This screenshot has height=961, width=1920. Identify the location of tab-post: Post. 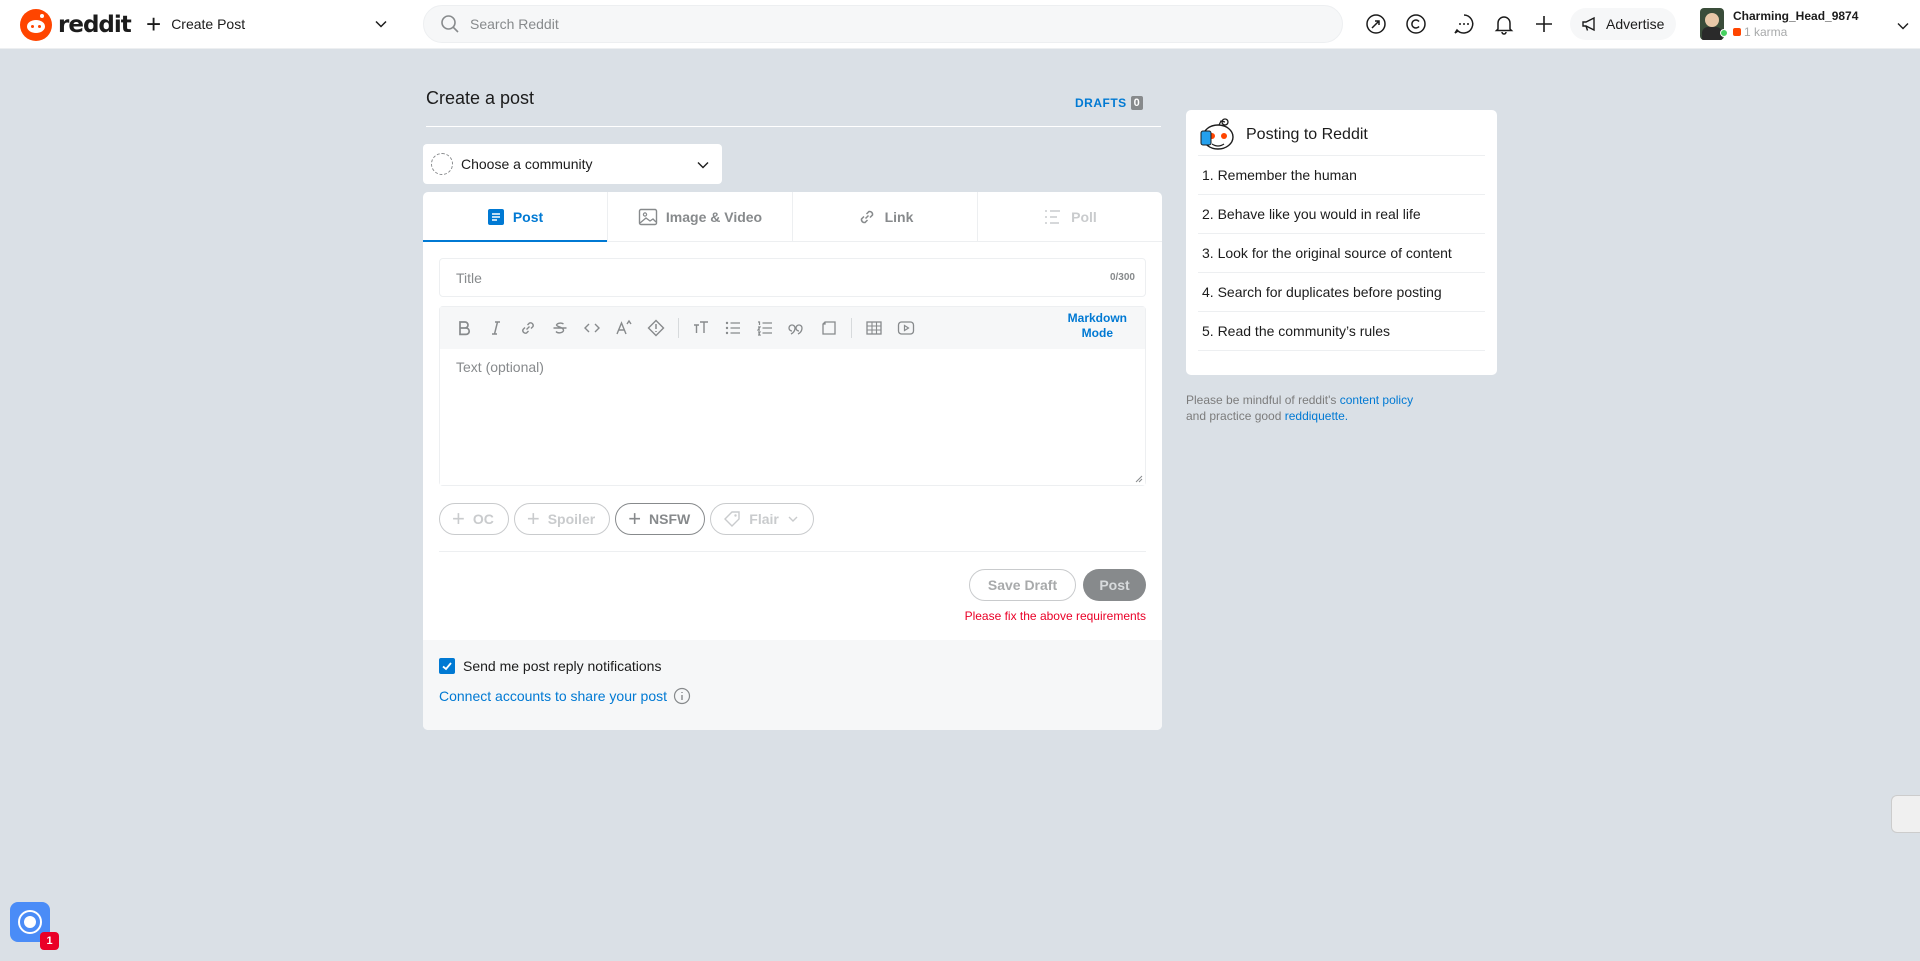
(515, 217).